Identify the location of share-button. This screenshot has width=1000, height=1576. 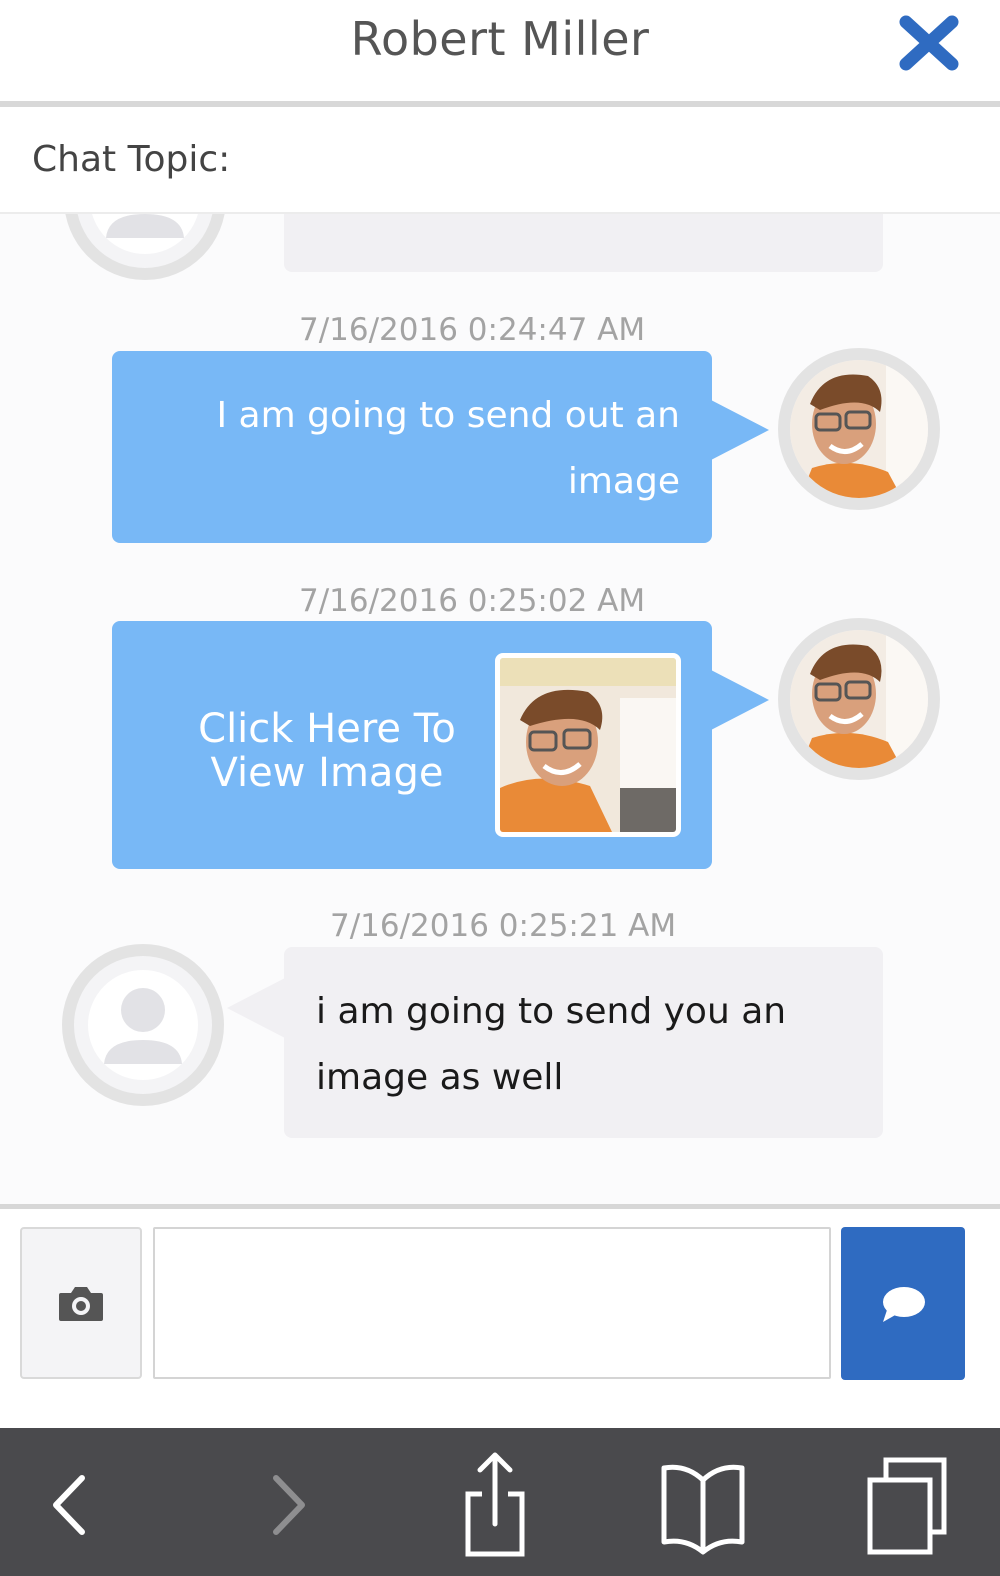
(495, 1505).